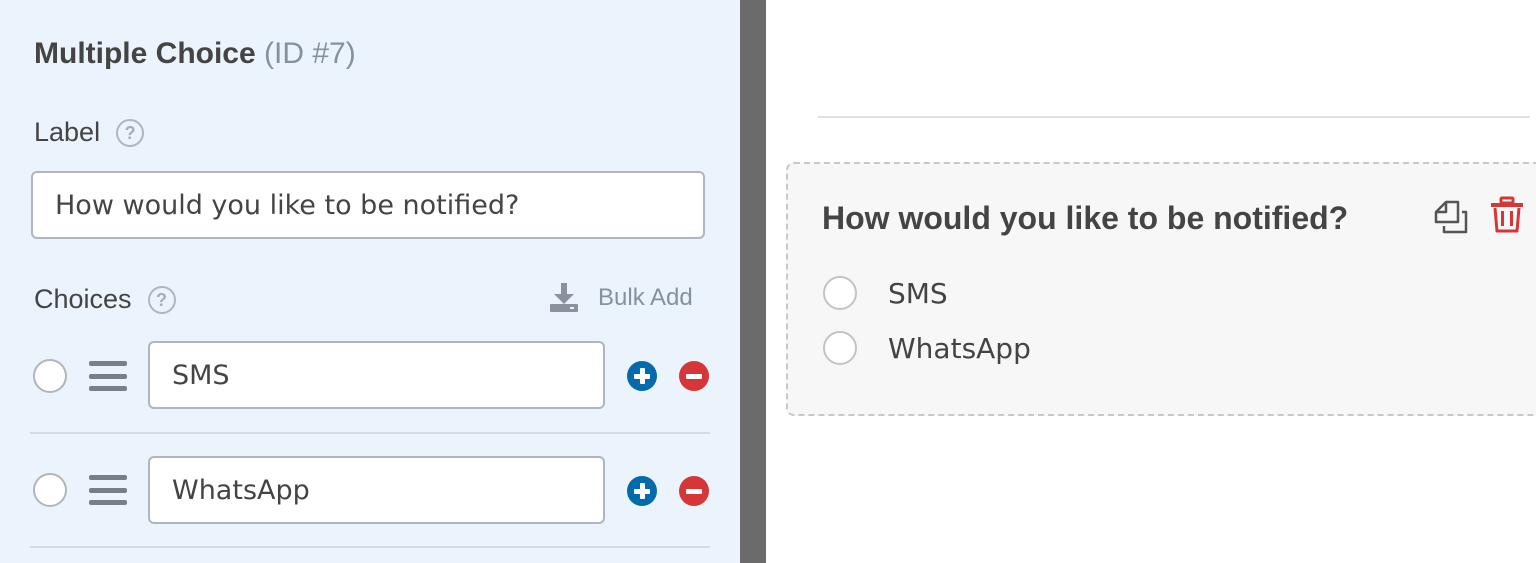 The image size is (1536, 563). I want to click on bulk-add-button: Bulk Add, so click(620, 298).